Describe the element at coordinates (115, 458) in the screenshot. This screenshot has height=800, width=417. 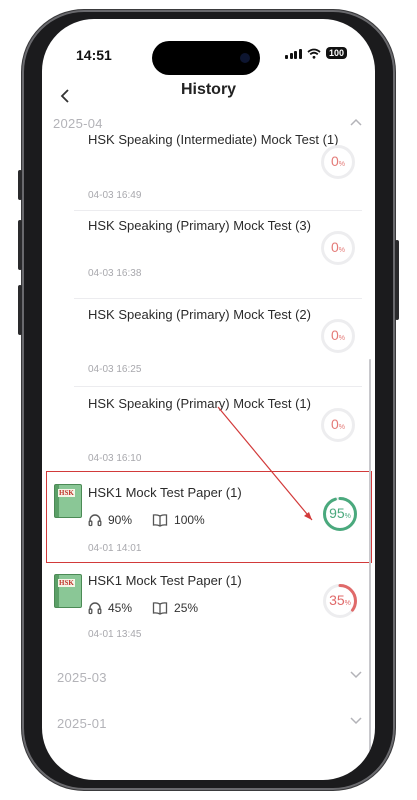
I see `item-time: 04-03 16:10` at that location.